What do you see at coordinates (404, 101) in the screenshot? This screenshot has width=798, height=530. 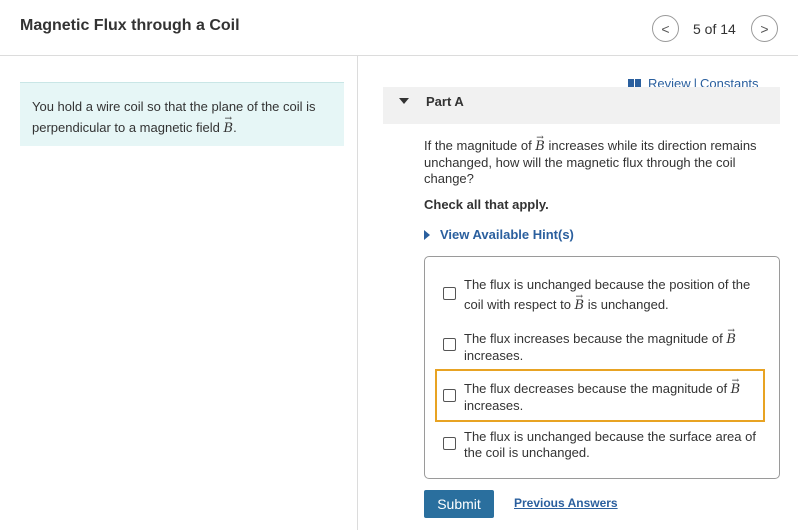 I see `caret-down-icon` at bounding box center [404, 101].